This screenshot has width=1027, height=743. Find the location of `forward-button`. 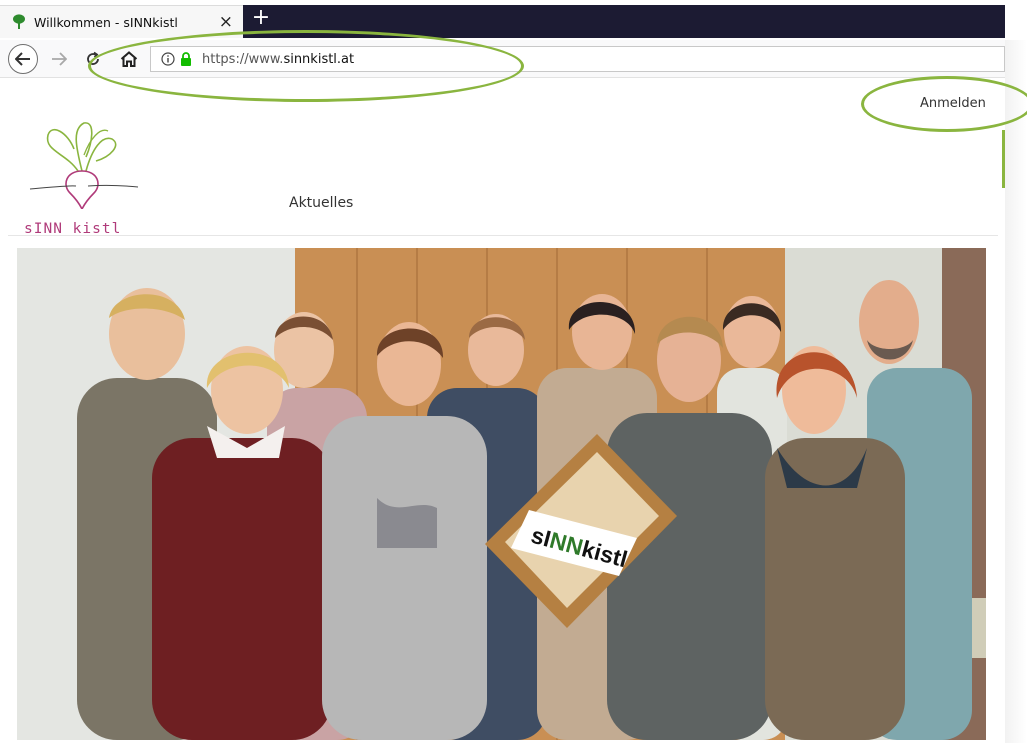

forward-button is located at coordinates (59, 59).